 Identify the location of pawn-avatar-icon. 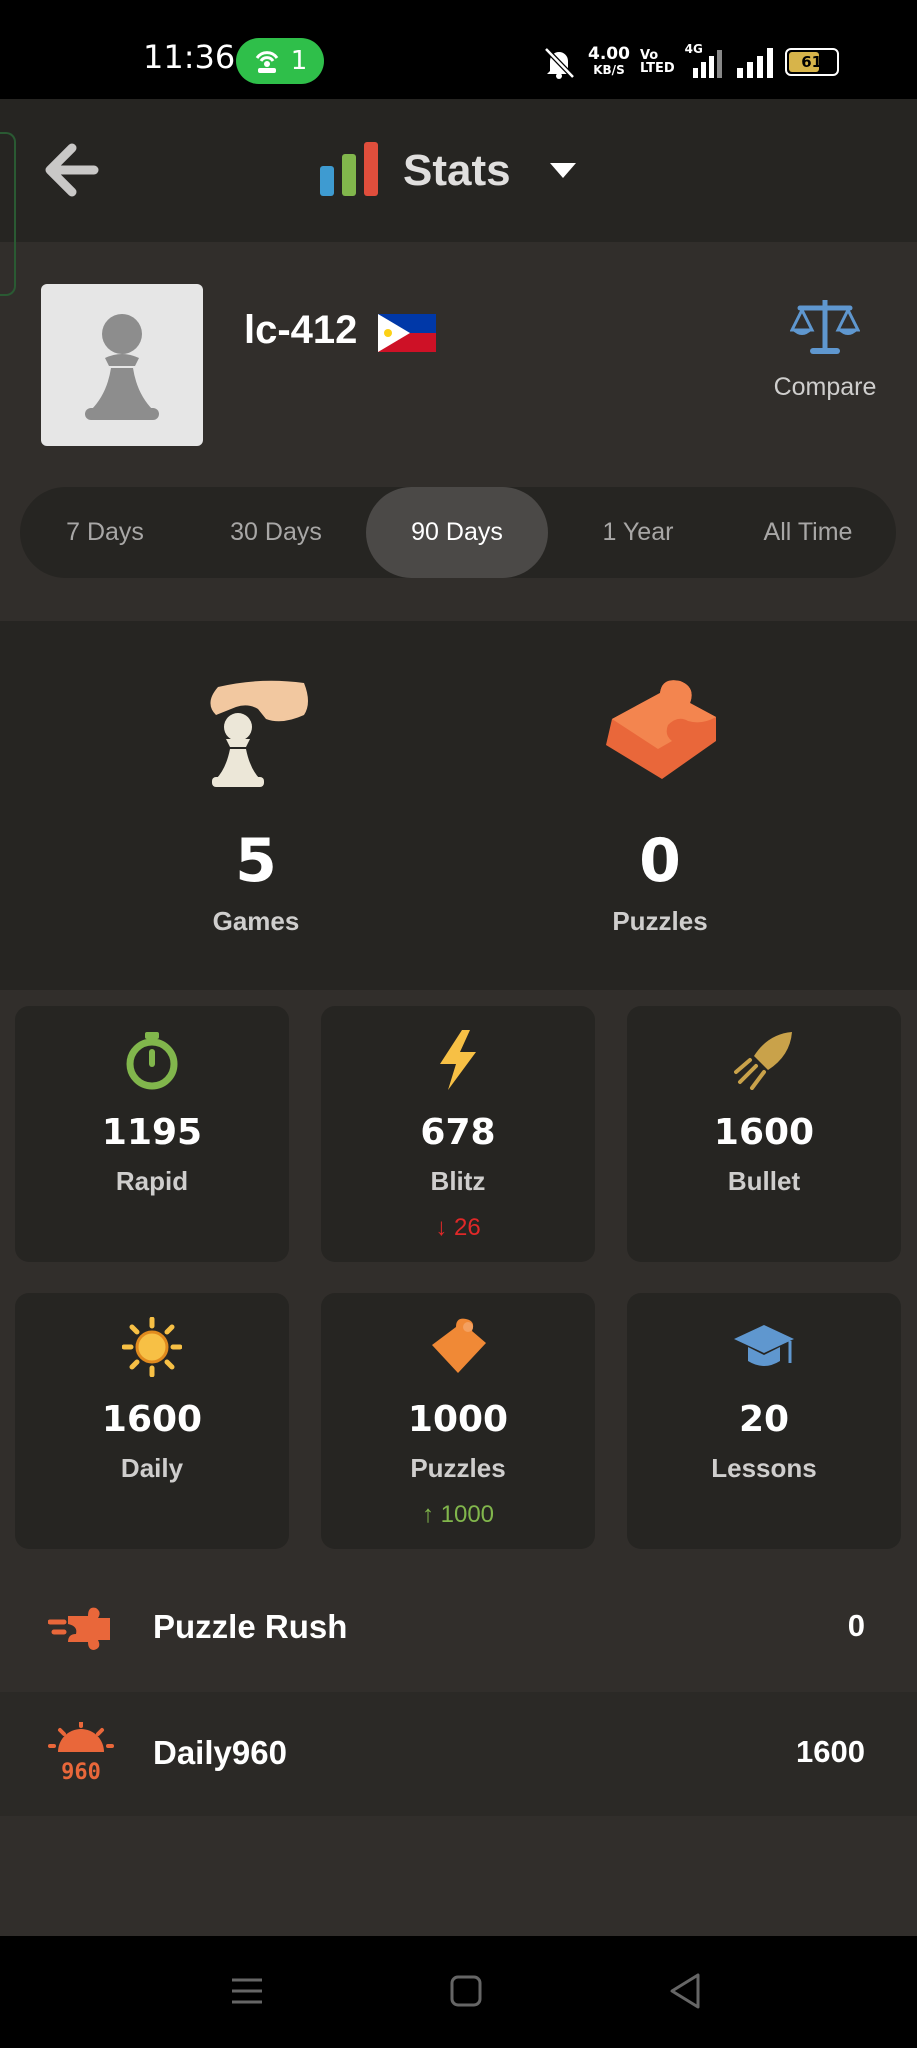
(122, 367).